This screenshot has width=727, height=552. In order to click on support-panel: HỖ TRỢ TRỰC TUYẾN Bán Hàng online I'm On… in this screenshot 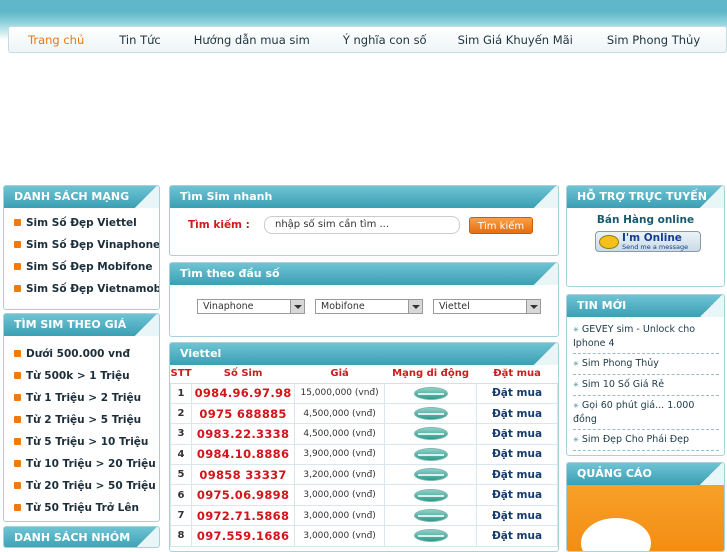, I will do `click(645, 236)`.